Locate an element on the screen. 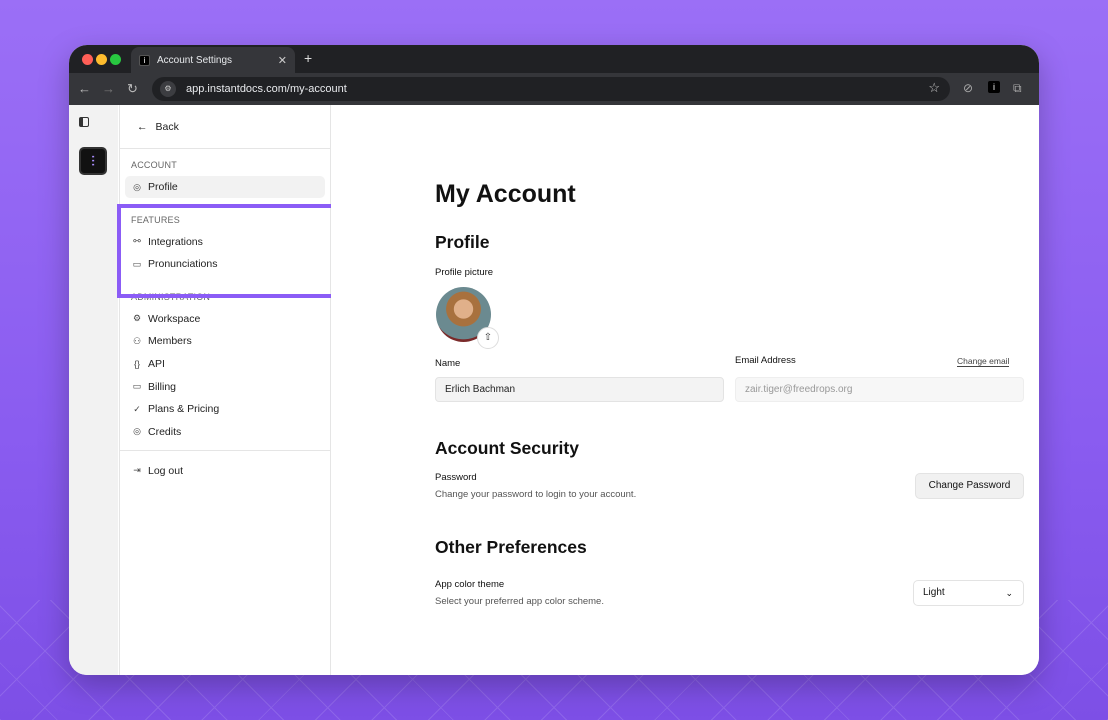 This screenshot has width=1108, height=720. url-text: app.instantdocs.com/my-account is located at coordinates (266, 89).